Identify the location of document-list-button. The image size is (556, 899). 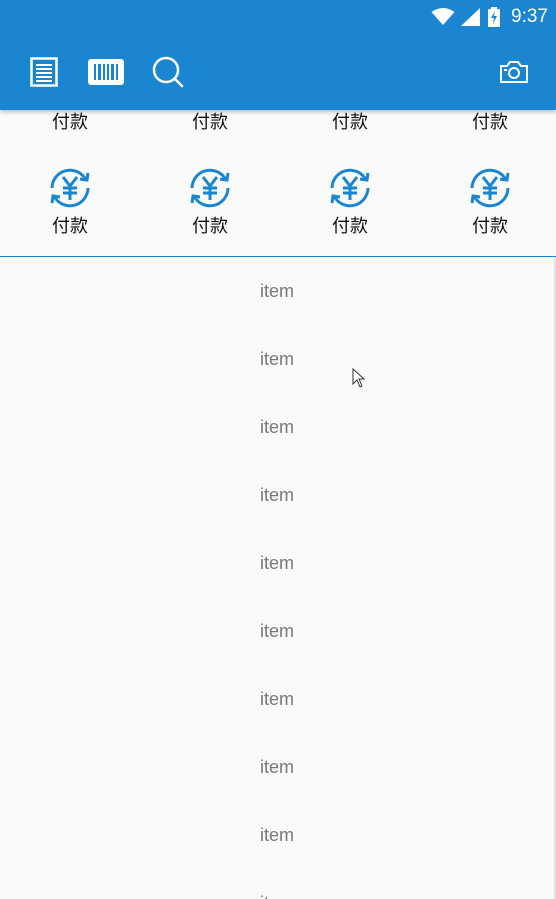
(44, 72).